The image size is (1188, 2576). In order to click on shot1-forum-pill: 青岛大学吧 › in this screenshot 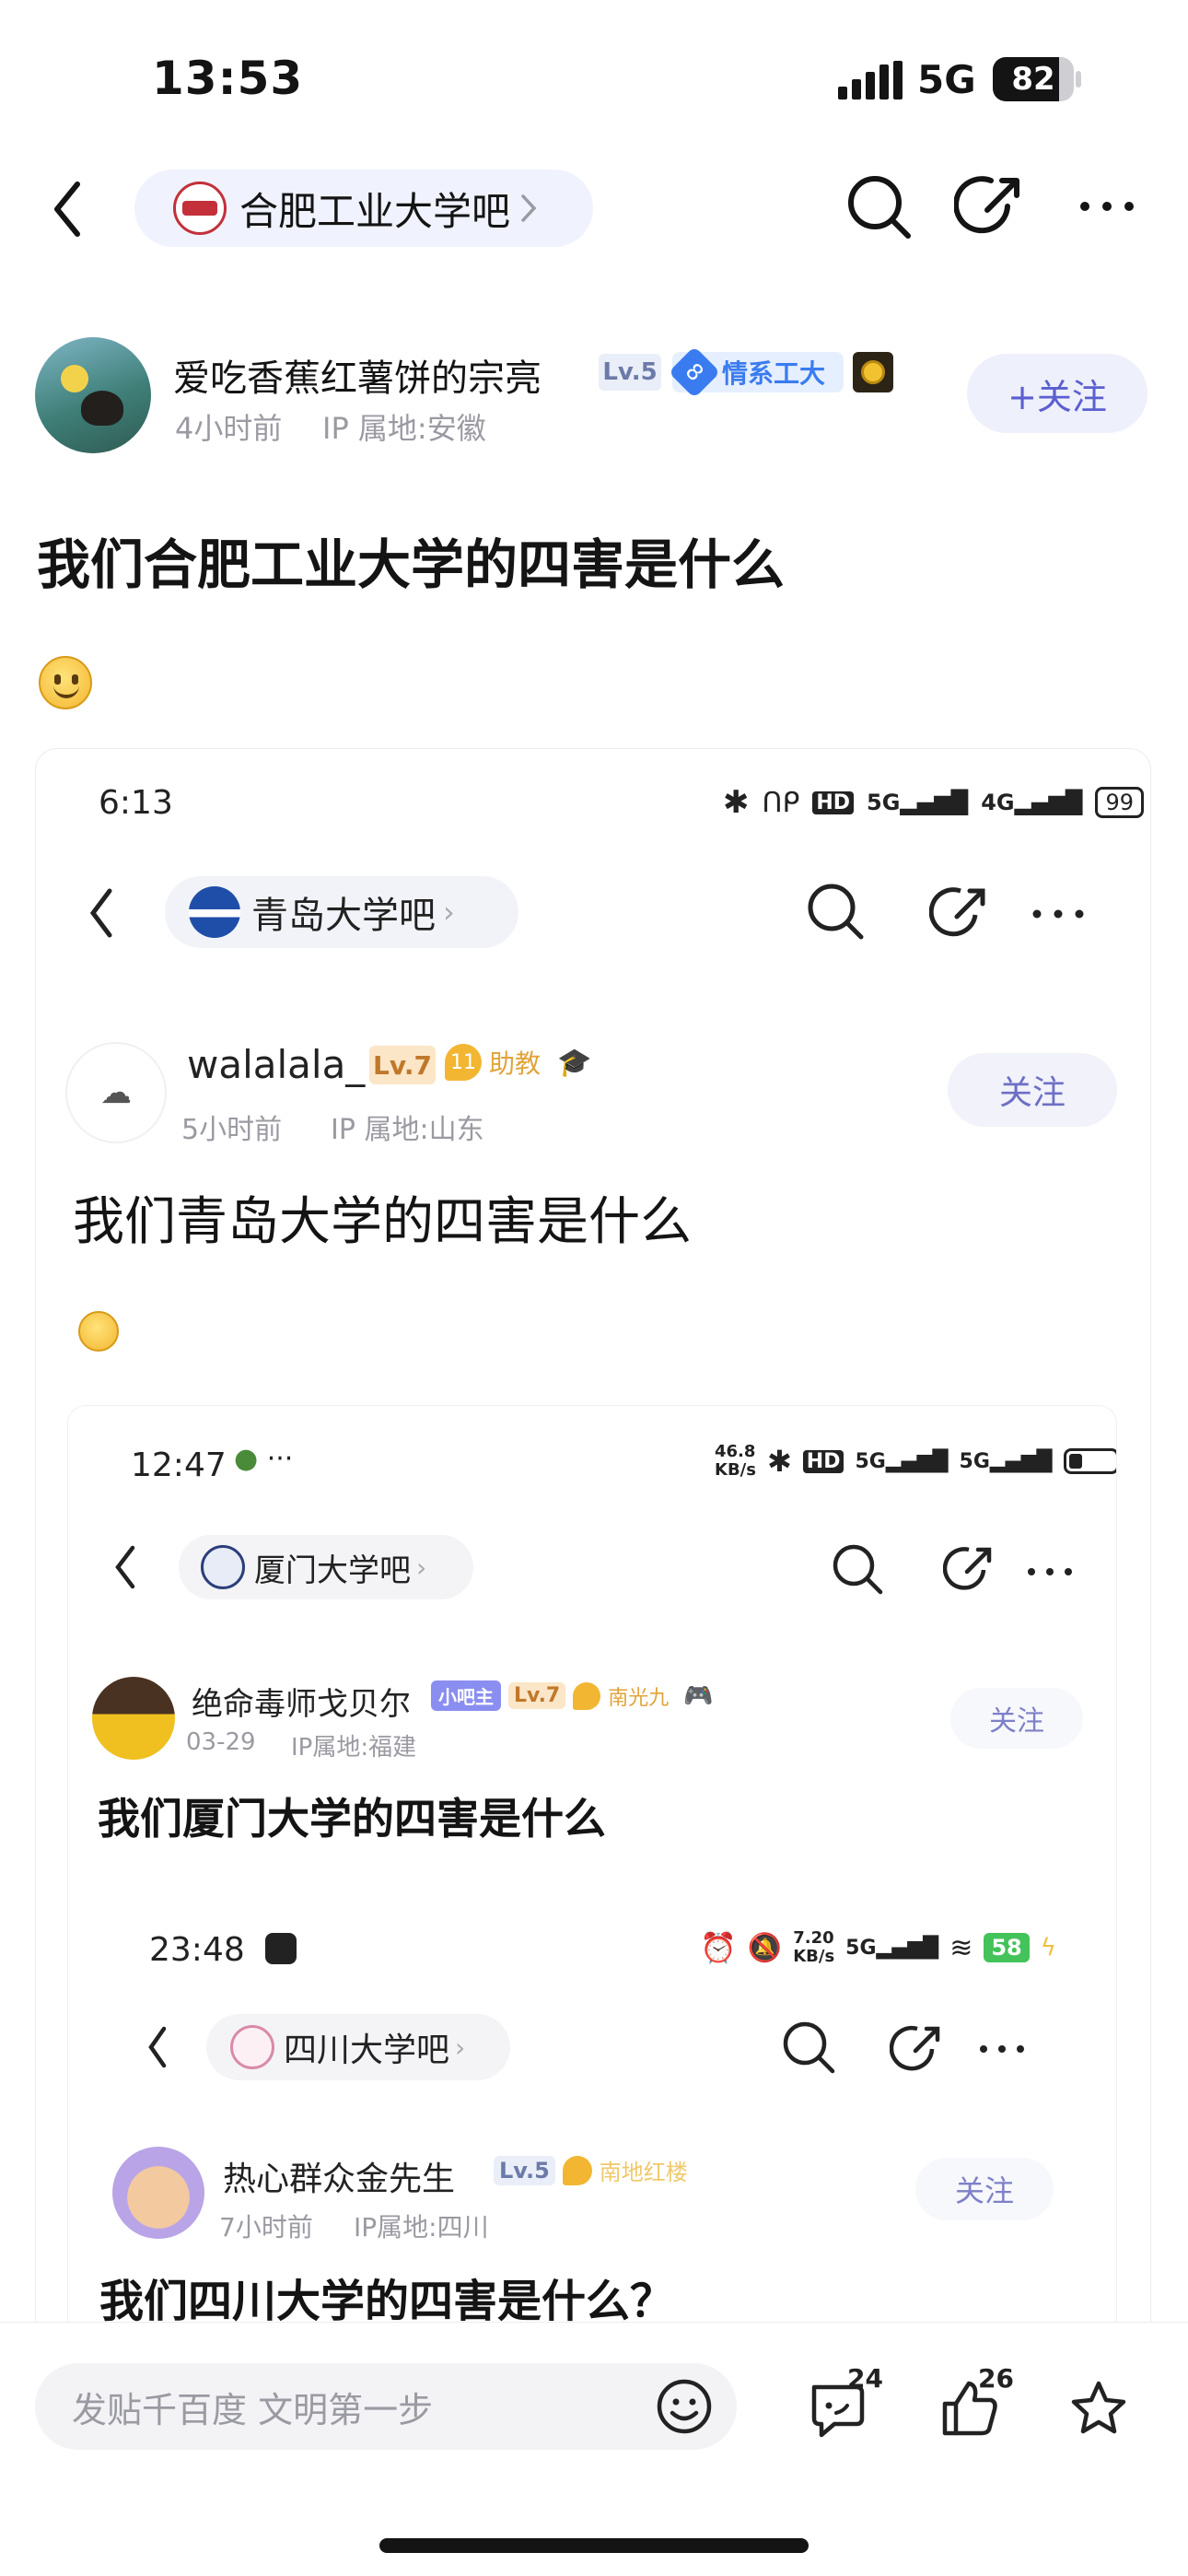, I will do `click(341, 912)`.